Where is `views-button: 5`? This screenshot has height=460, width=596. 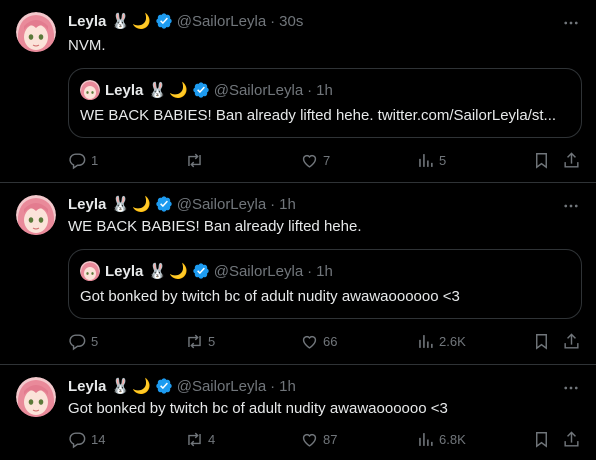
views-button: 5 is located at coordinates (431, 160).